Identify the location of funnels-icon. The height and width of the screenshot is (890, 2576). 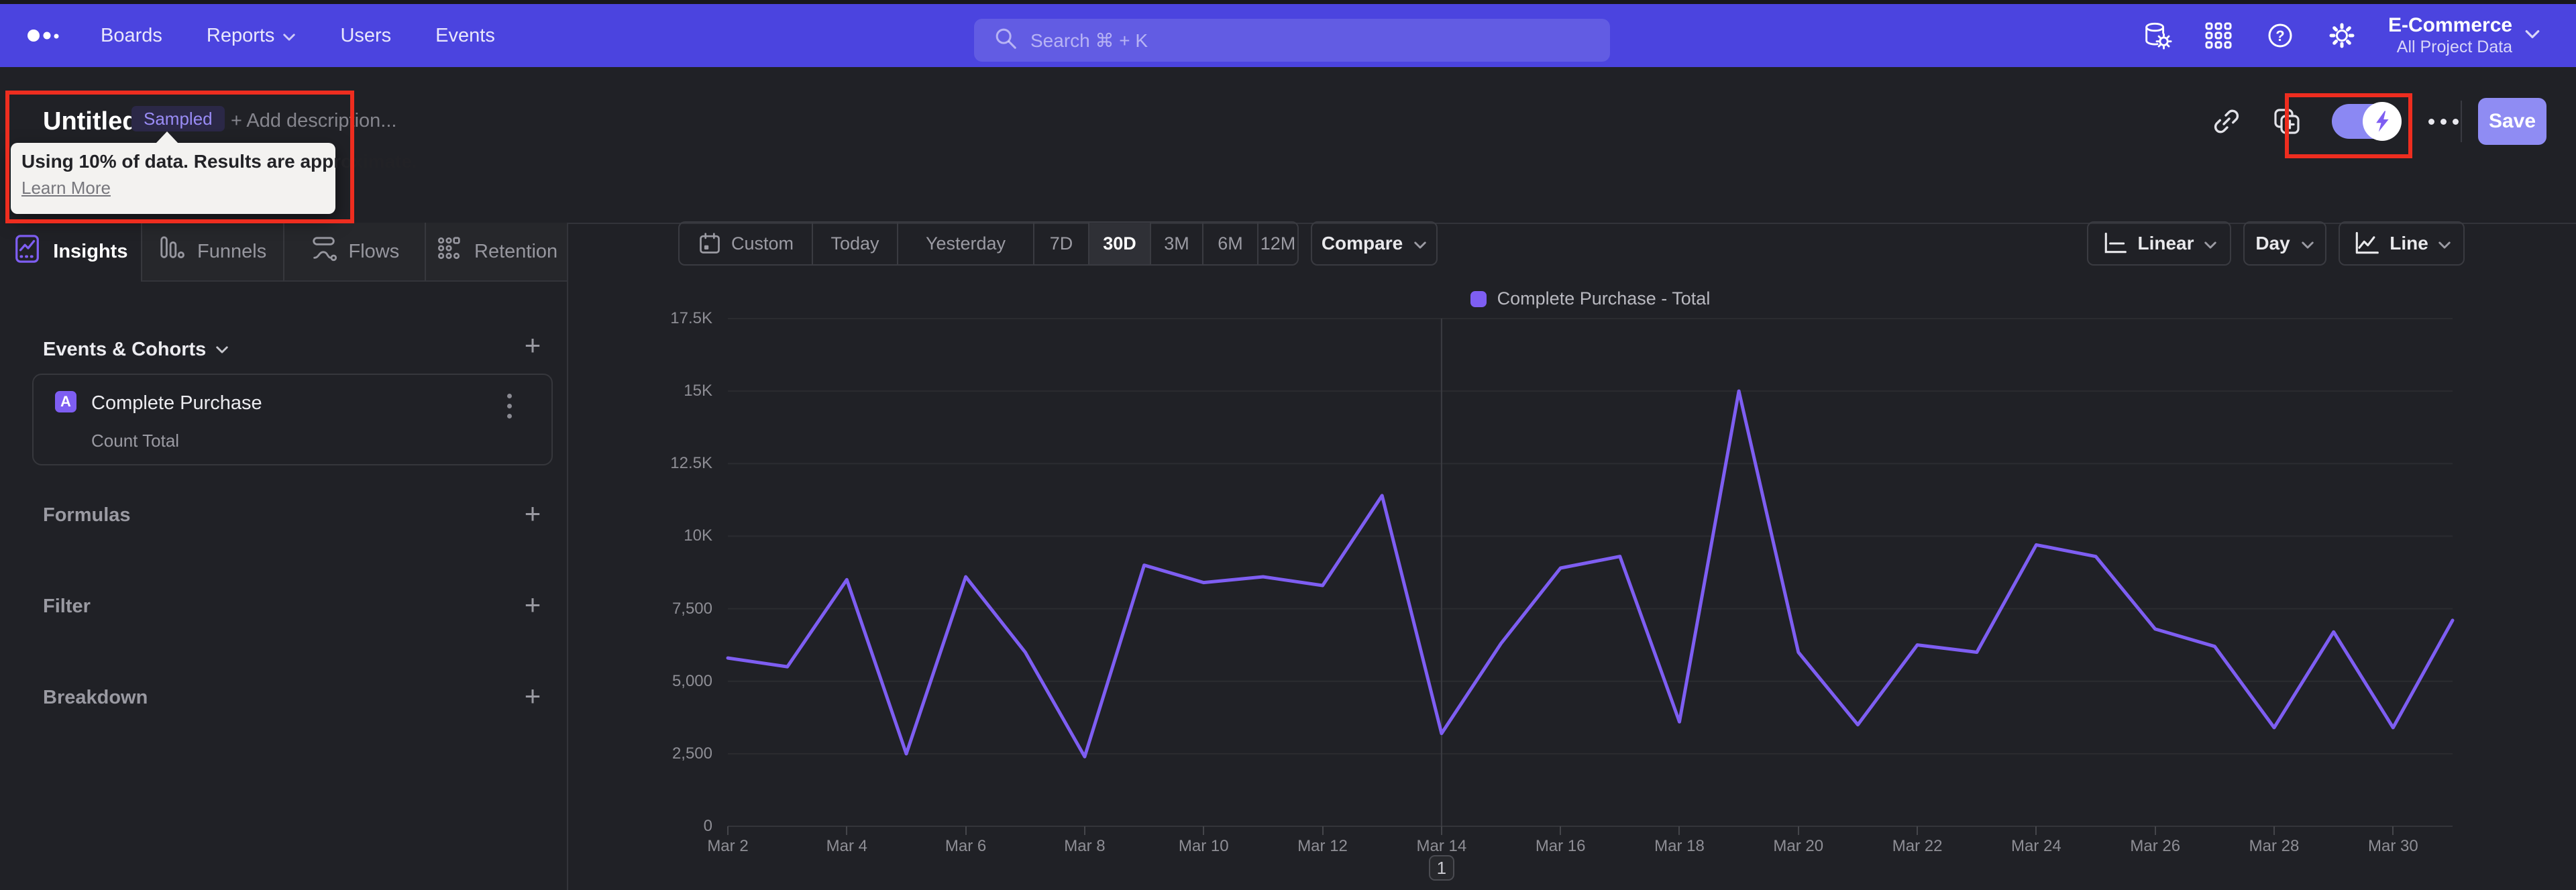
(172, 251).